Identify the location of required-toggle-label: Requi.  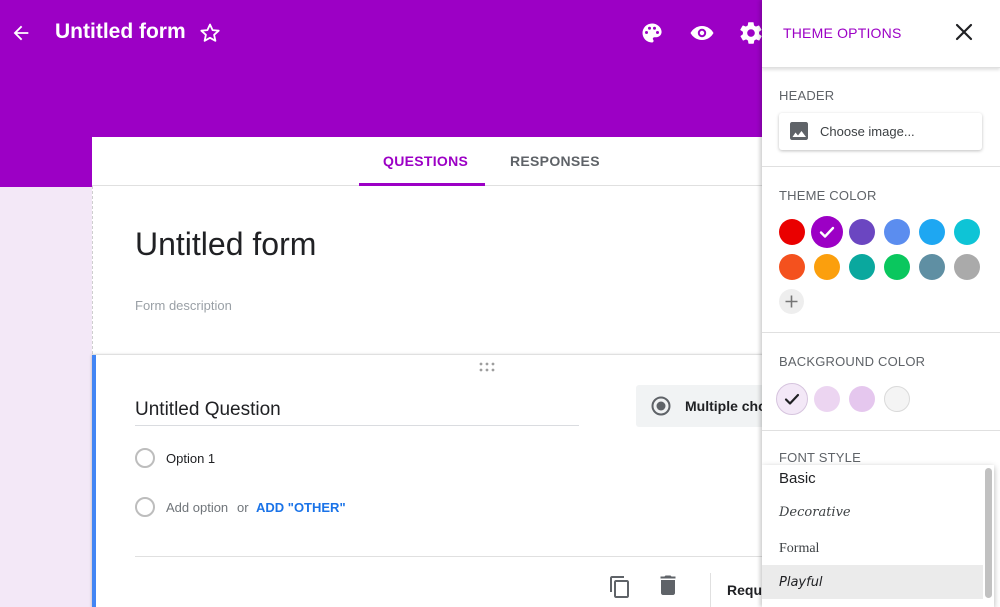
(746, 590).